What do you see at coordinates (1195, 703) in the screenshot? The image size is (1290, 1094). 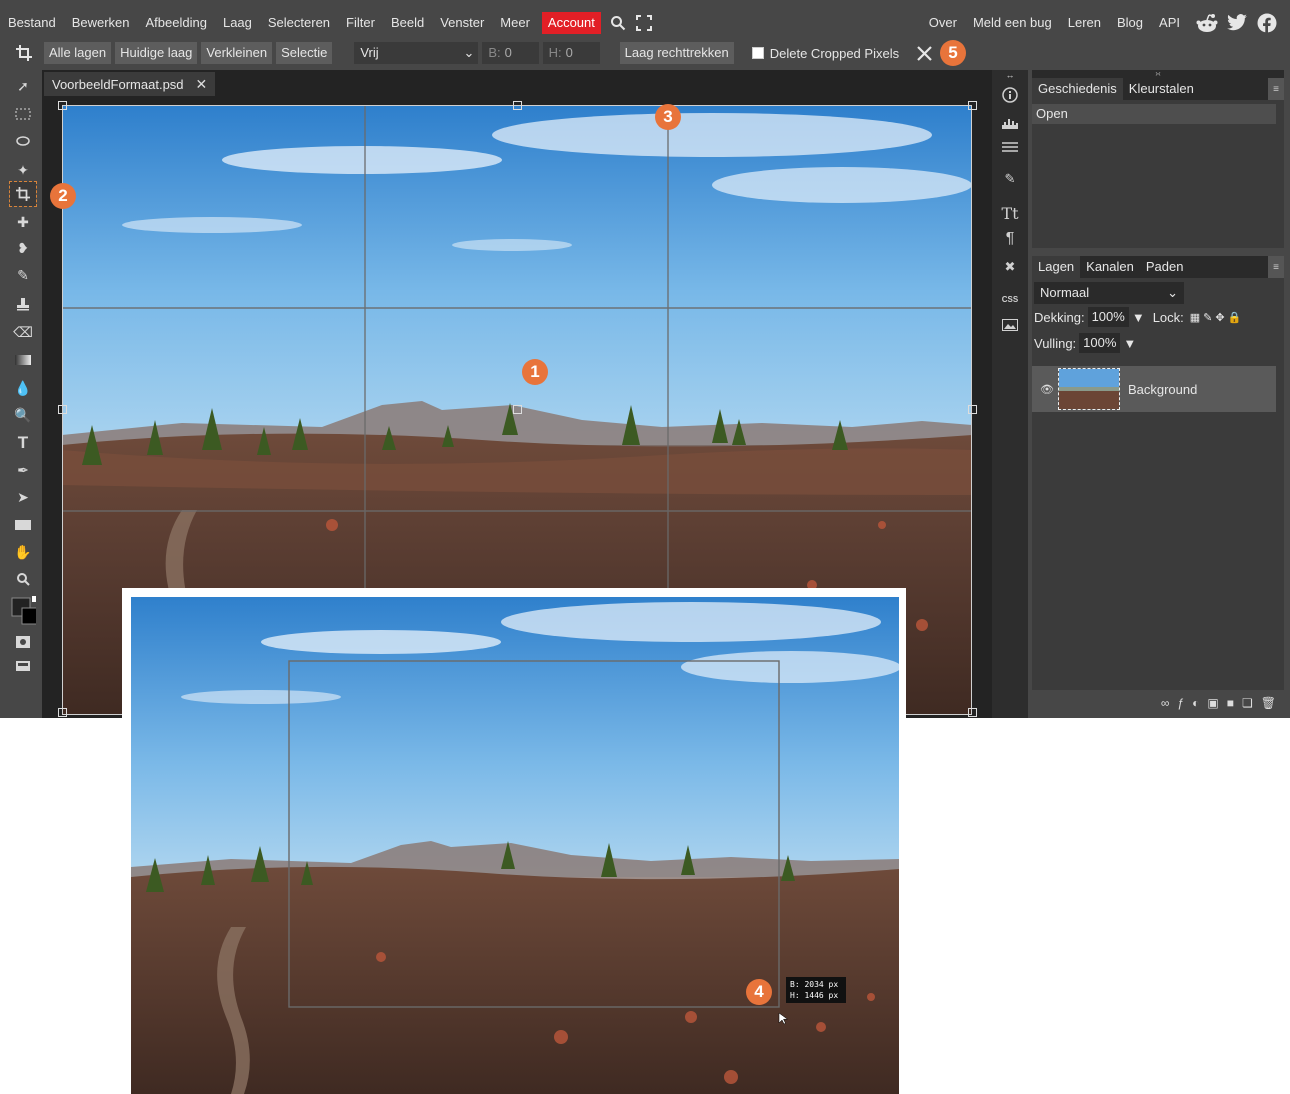 I see `adjustment-layer-icon: ◐` at bounding box center [1195, 703].